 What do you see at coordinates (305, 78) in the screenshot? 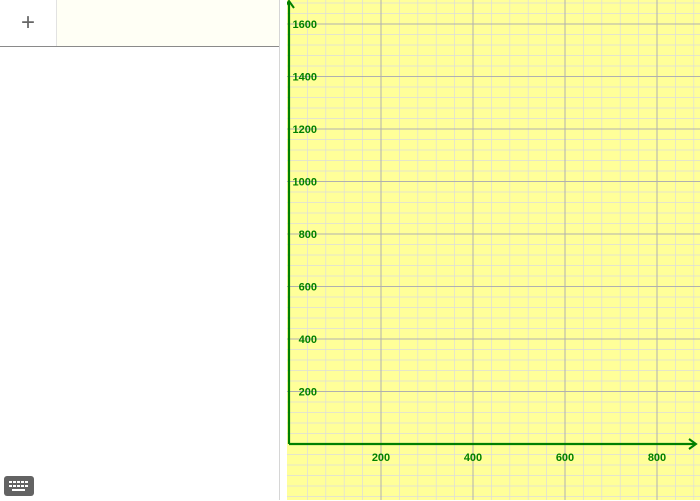
I see `y-tick-label: 1400` at bounding box center [305, 78].